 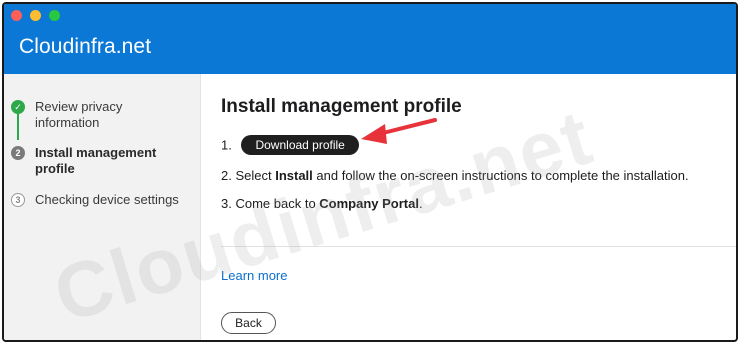 I want to click on close-window-button, so click(x=16, y=15).